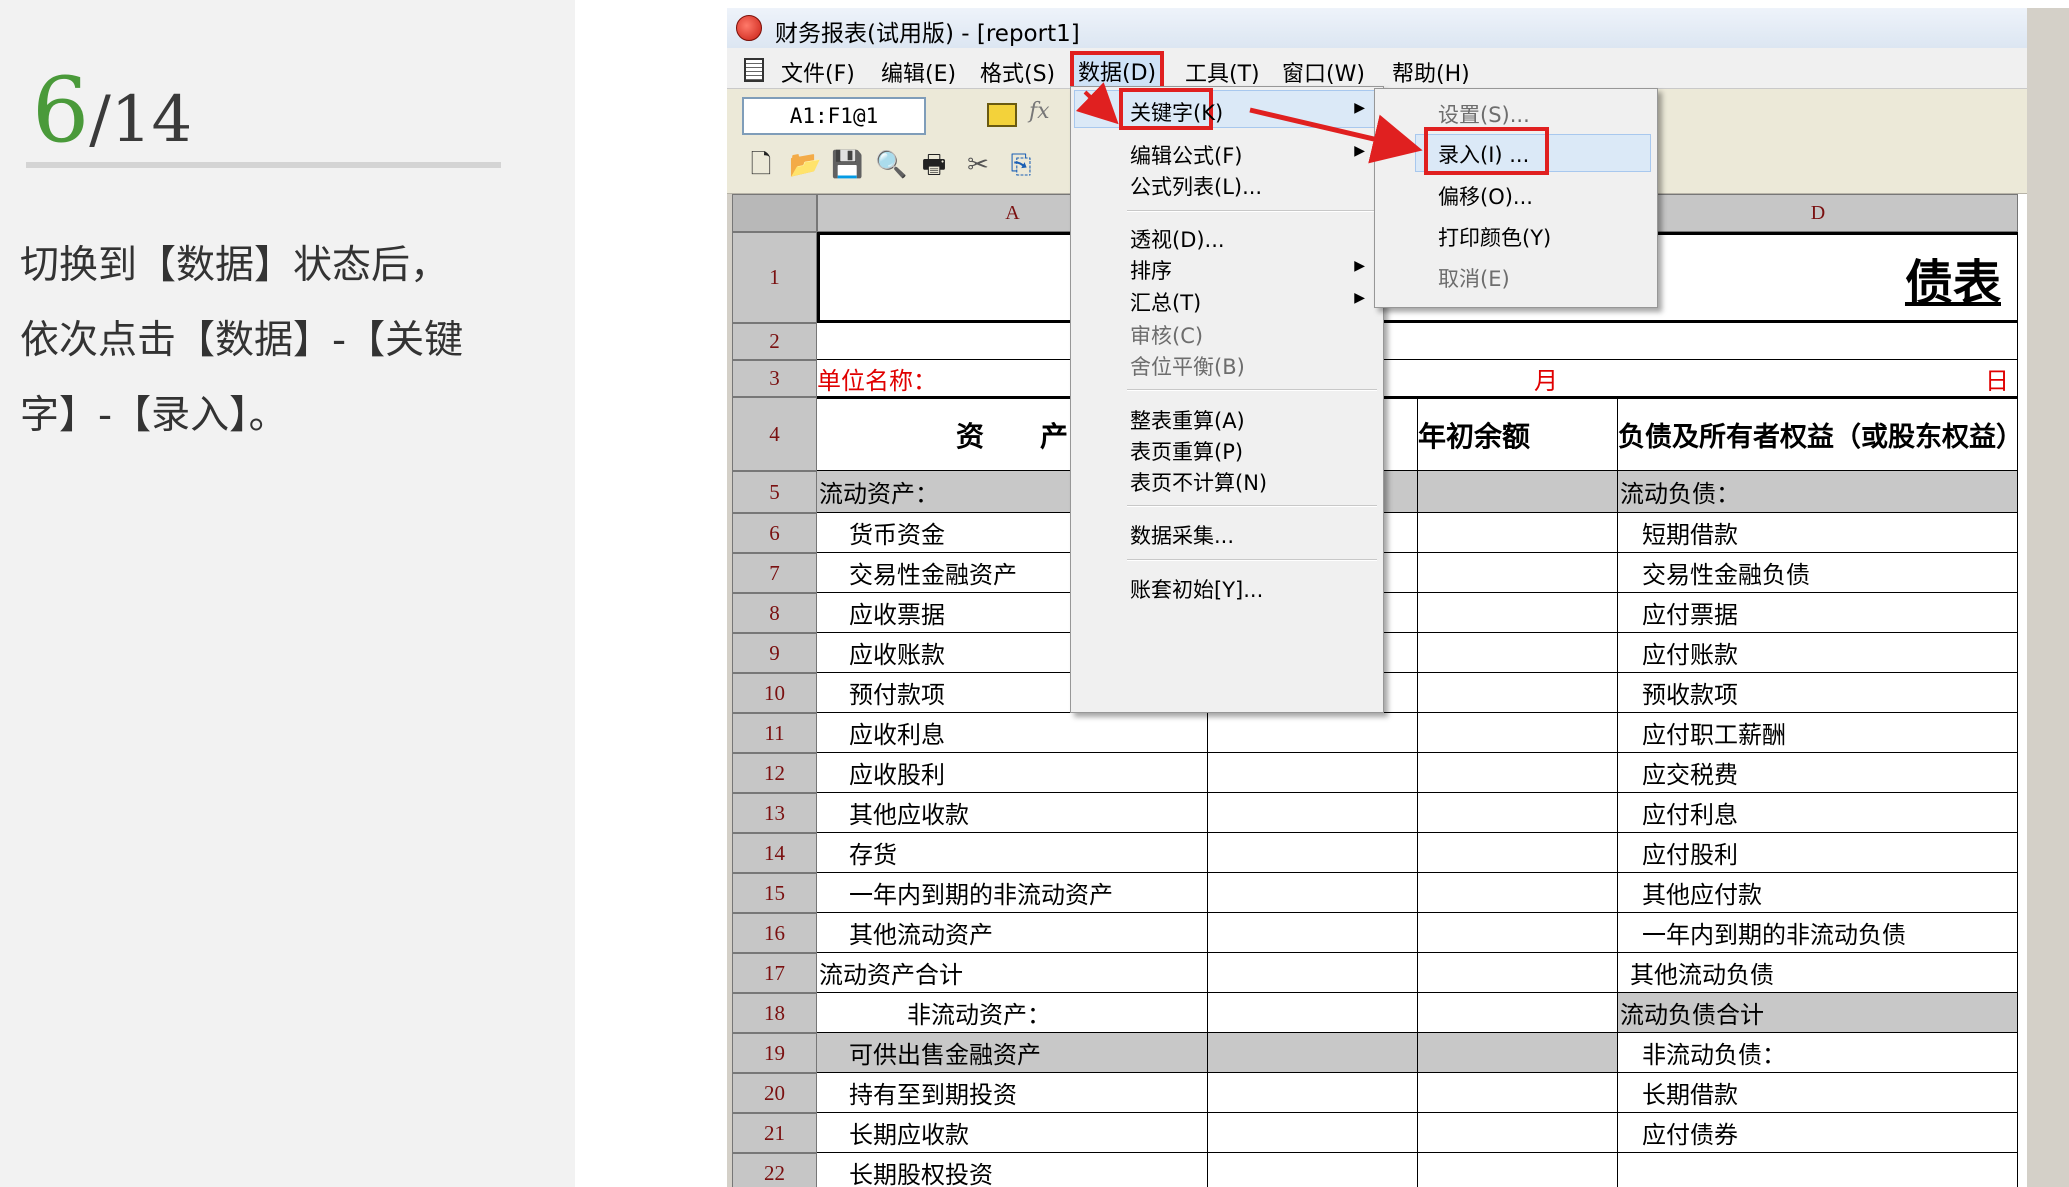 This screenshot has height=1187, width=2069. What do you see at coordinates (1323, 72) in the screenshot?
I see `menu-window: 窗口(W)` at bounding box center [1323, 72].